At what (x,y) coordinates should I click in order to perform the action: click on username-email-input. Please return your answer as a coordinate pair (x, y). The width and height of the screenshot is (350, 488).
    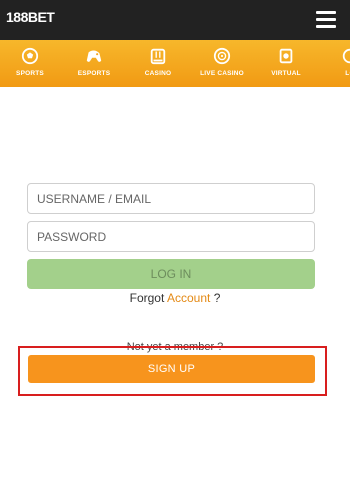
    Looking at the image, I should click on (171, 198).